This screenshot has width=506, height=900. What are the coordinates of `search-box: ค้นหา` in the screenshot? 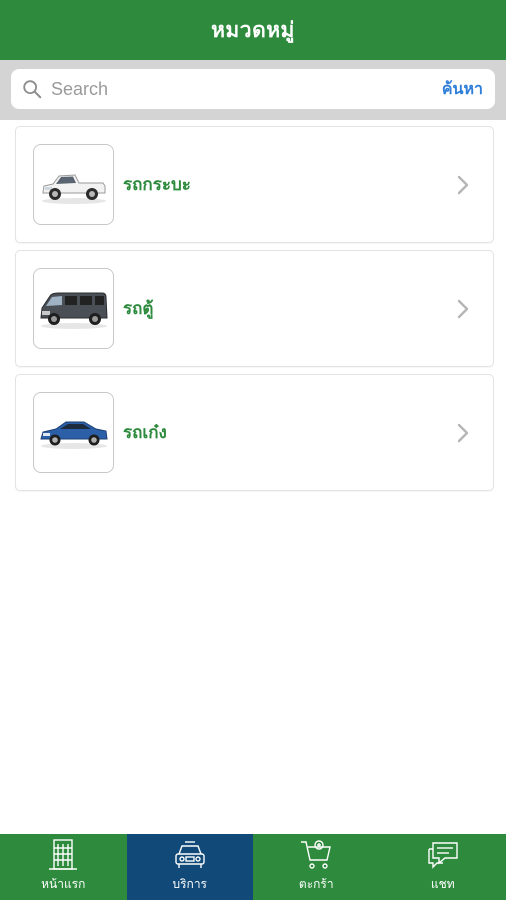 It's located at (253, 89).